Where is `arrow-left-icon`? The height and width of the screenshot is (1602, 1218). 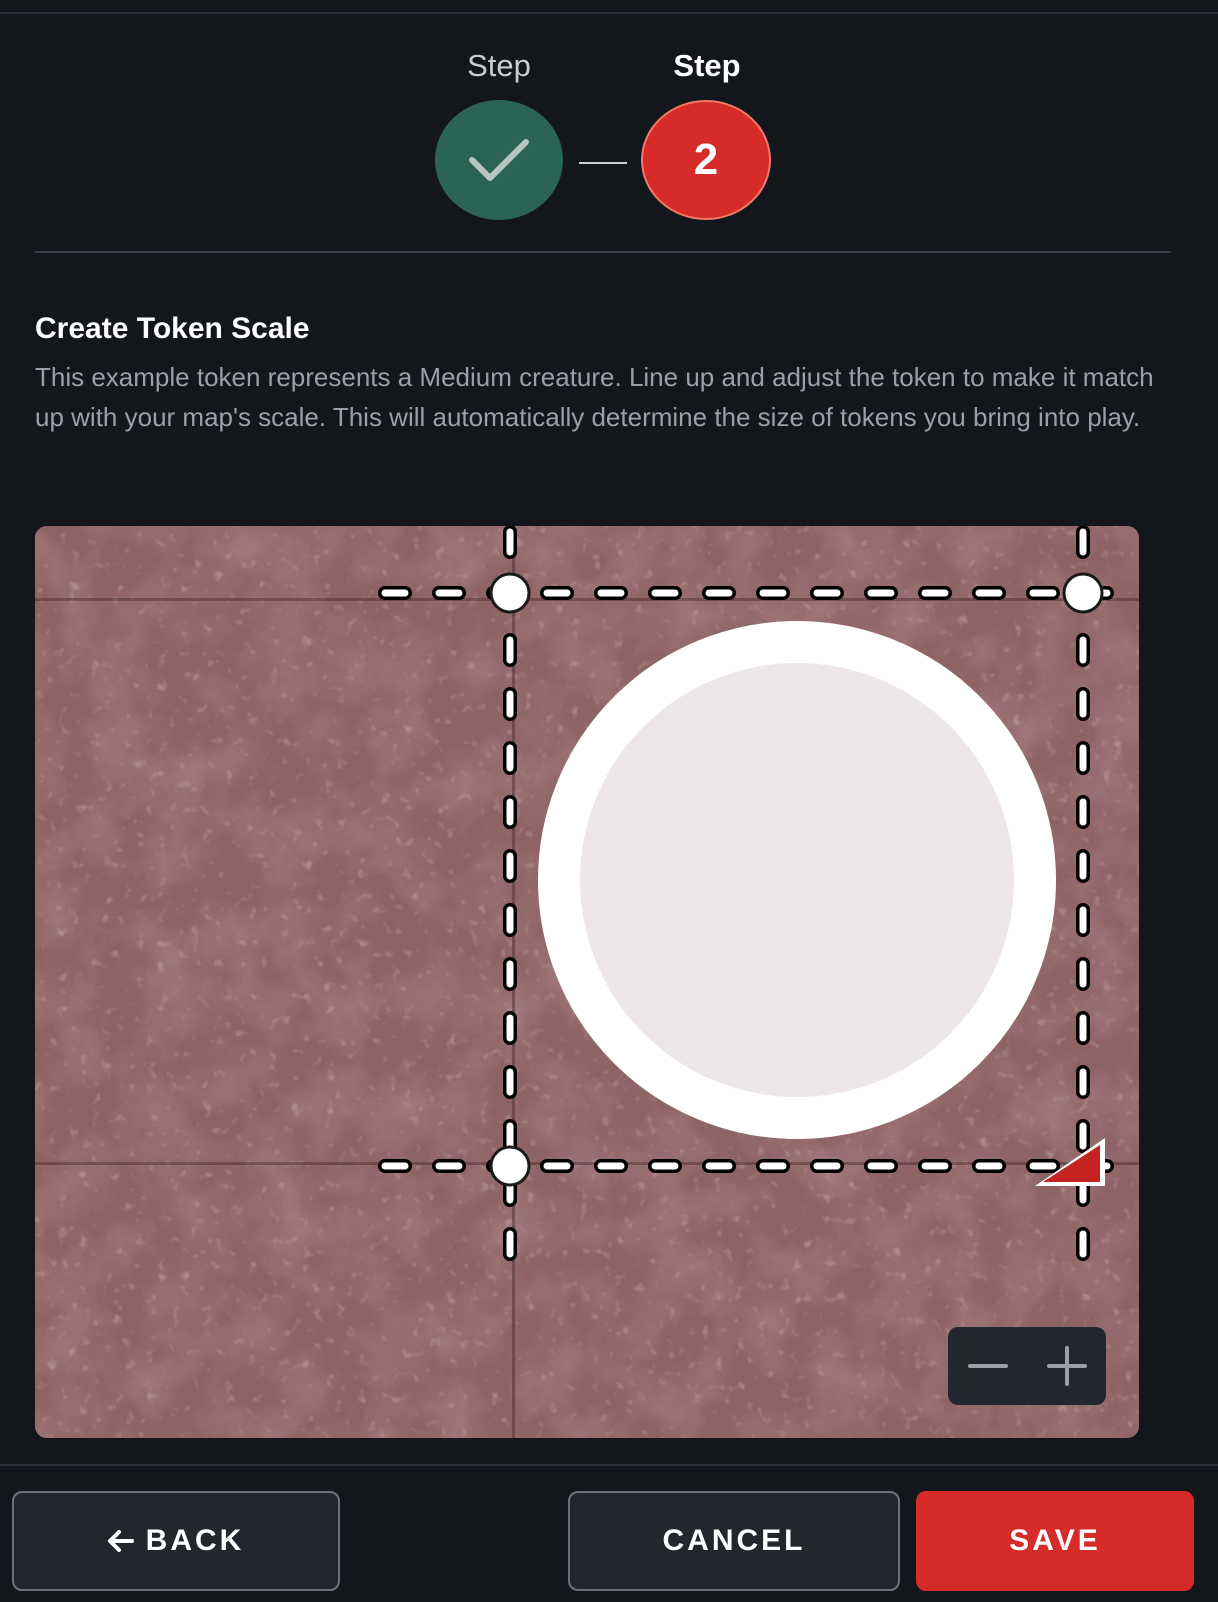 arrow-left-icon is located at coordinates (120, 1541).